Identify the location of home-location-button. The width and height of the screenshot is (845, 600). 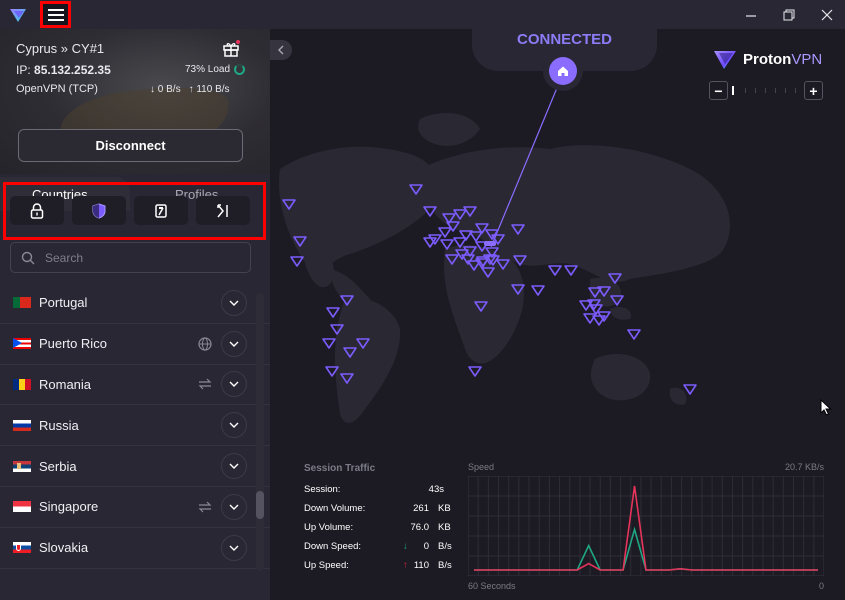
(563, 71).